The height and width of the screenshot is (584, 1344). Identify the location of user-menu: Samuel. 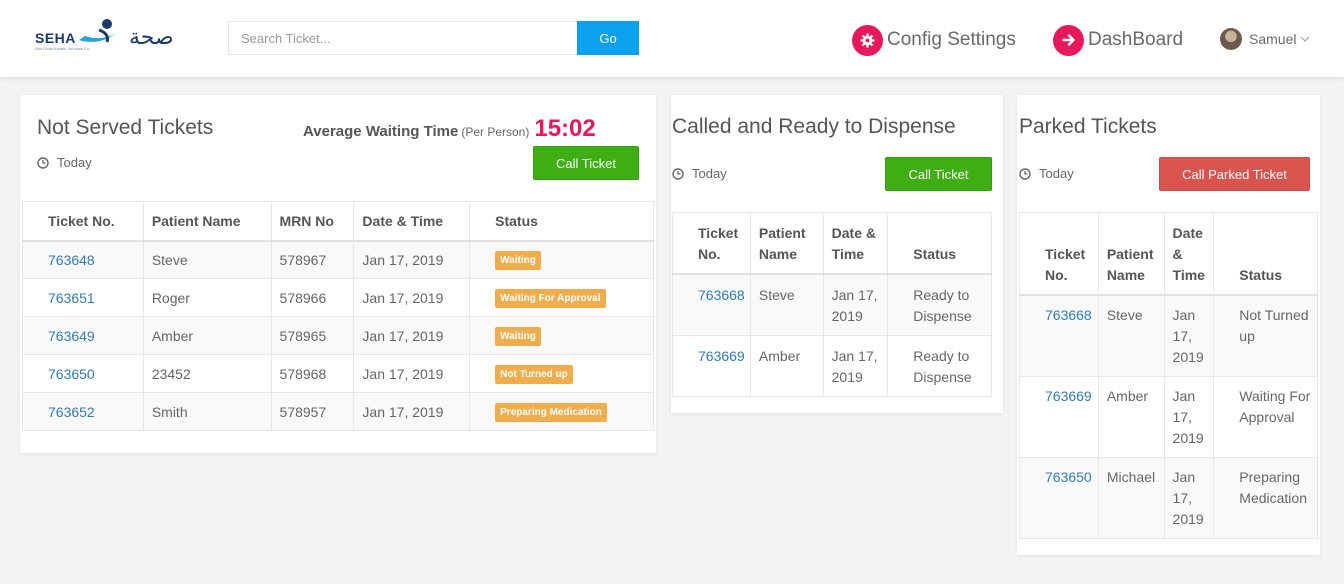
(1265, 39).